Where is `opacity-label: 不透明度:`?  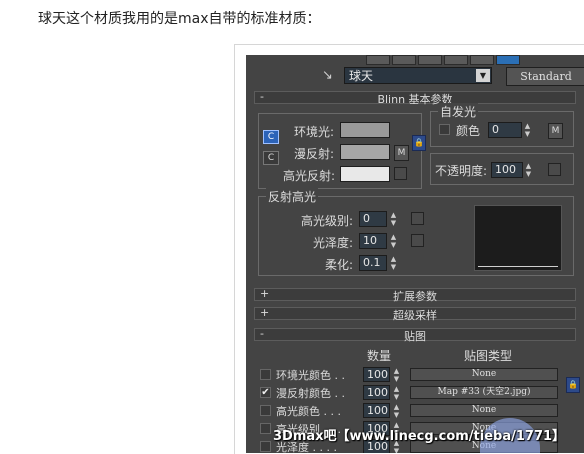 opacity-label: 不透明度: is located at coordinates (461, 171).